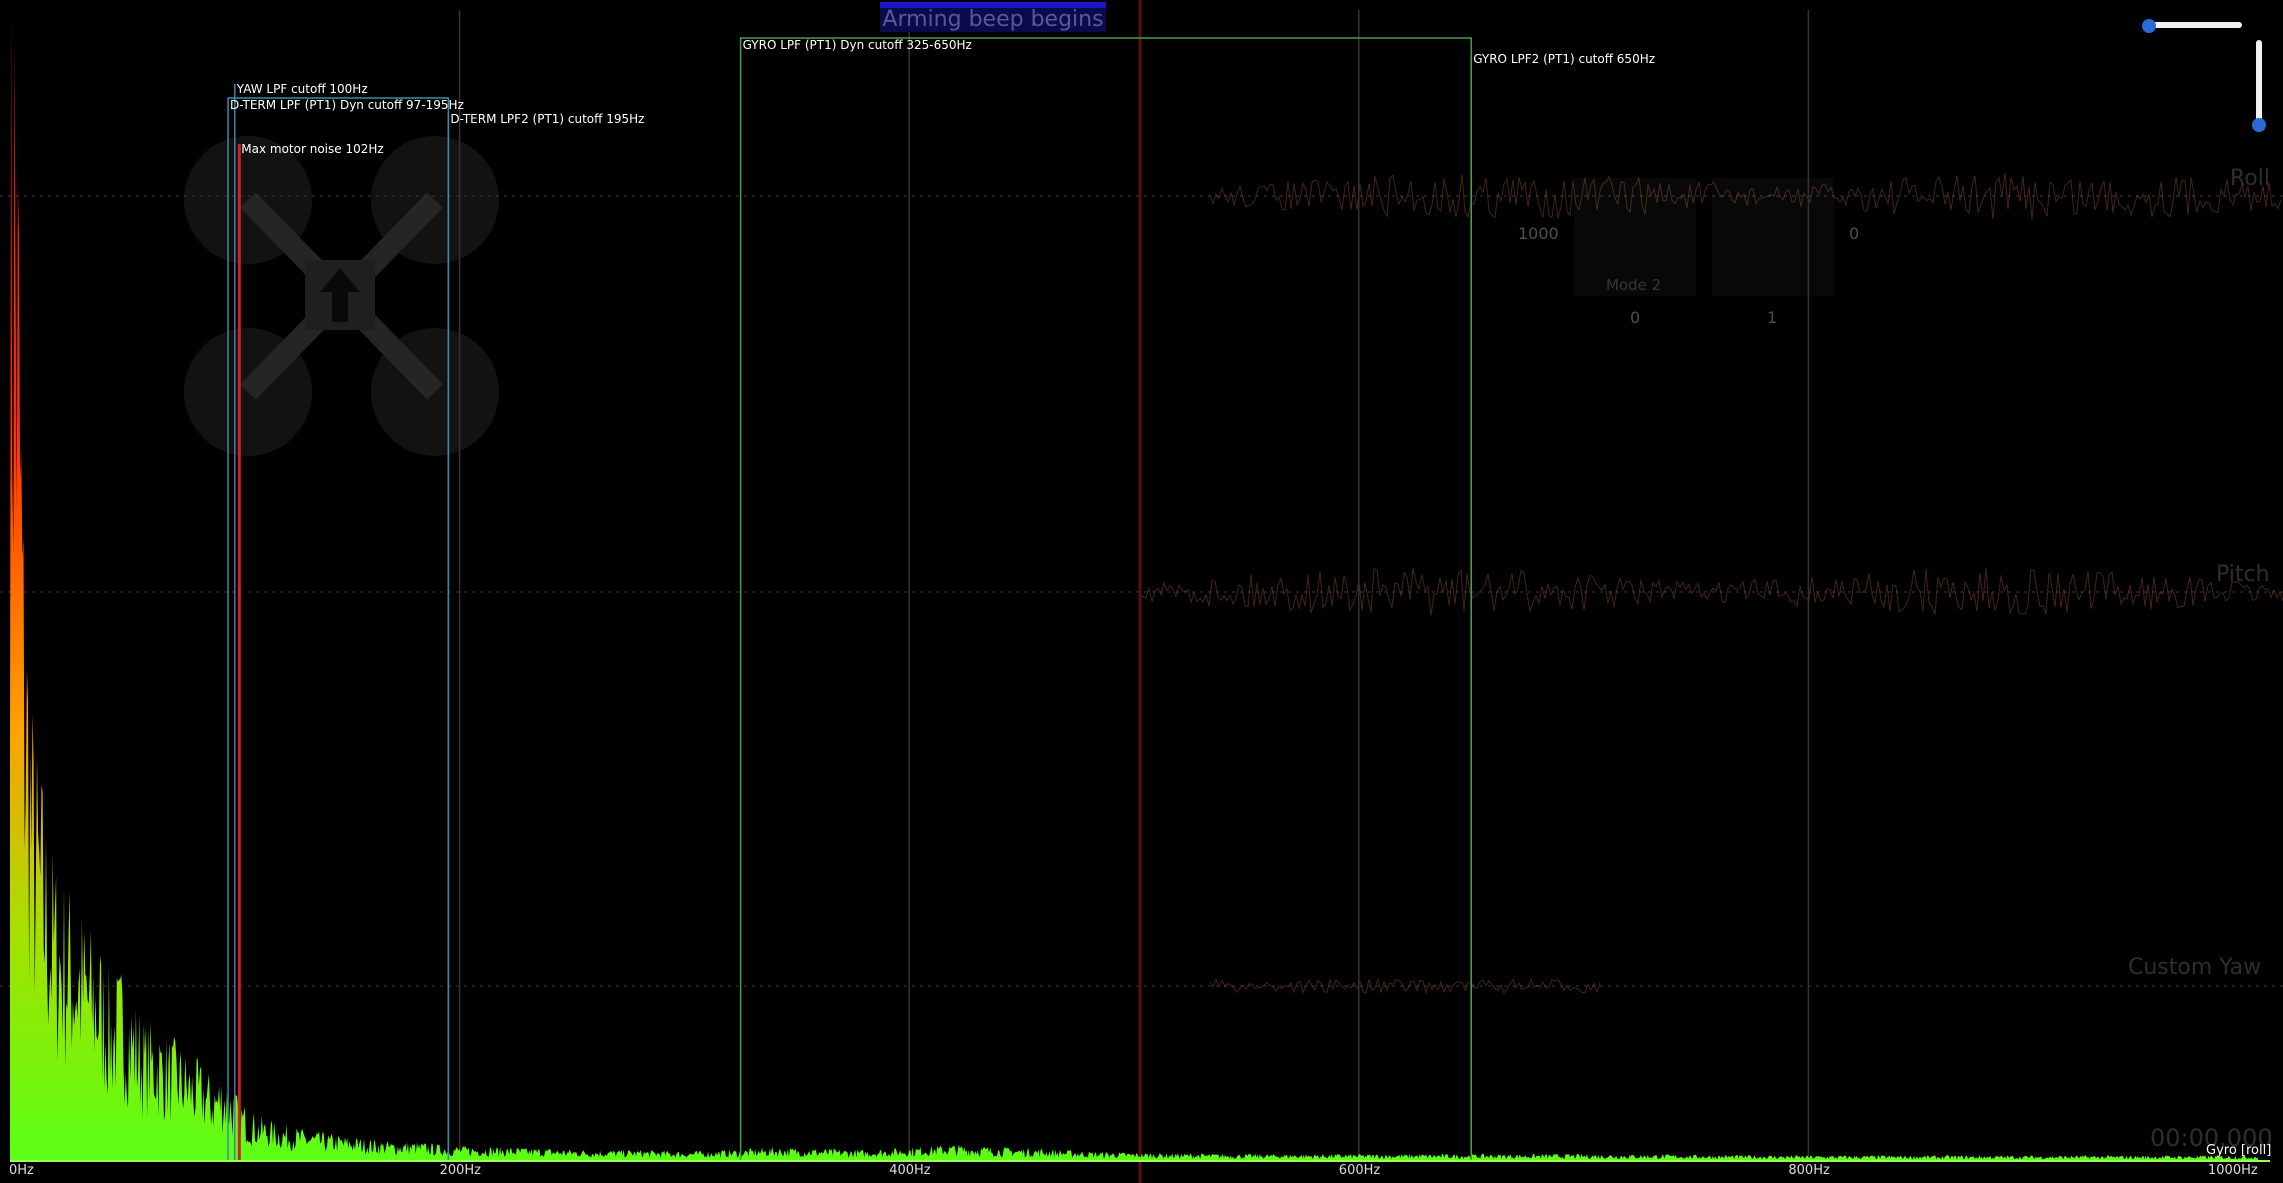 The width and height of the screenshot is (2283, 1183). Describe the element at coordinates (21, 1170) in the screenshot. I see `x-tick-label: 0Hz` at that location.